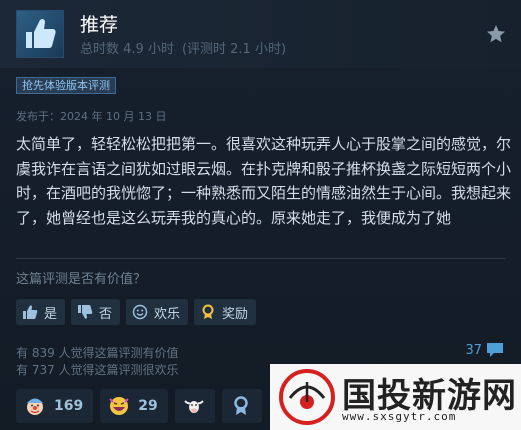  I want to click on watermark-url: www.sxsgytr.com, so click(399, 416).